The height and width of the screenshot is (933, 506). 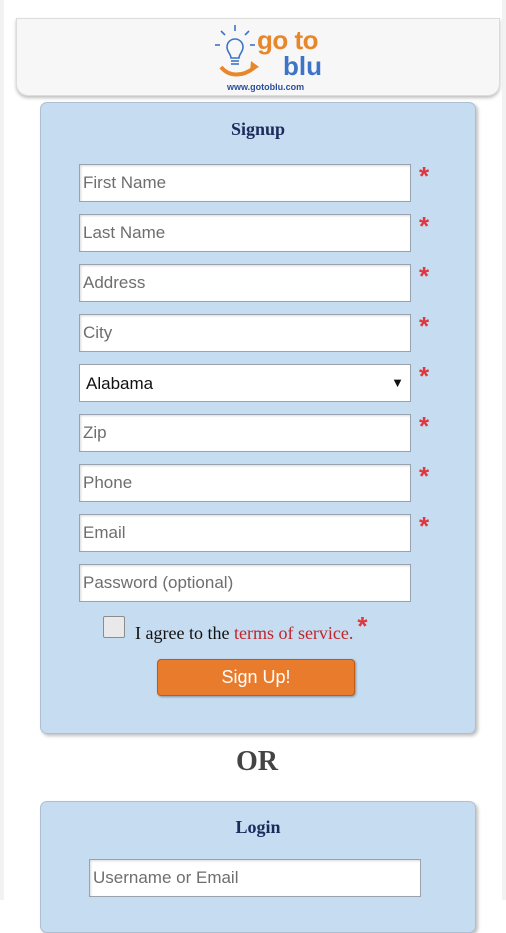 What do you see at coordinates (255, 878) in the screenshot?
I see `username-input` at bounding box center [255, 878].